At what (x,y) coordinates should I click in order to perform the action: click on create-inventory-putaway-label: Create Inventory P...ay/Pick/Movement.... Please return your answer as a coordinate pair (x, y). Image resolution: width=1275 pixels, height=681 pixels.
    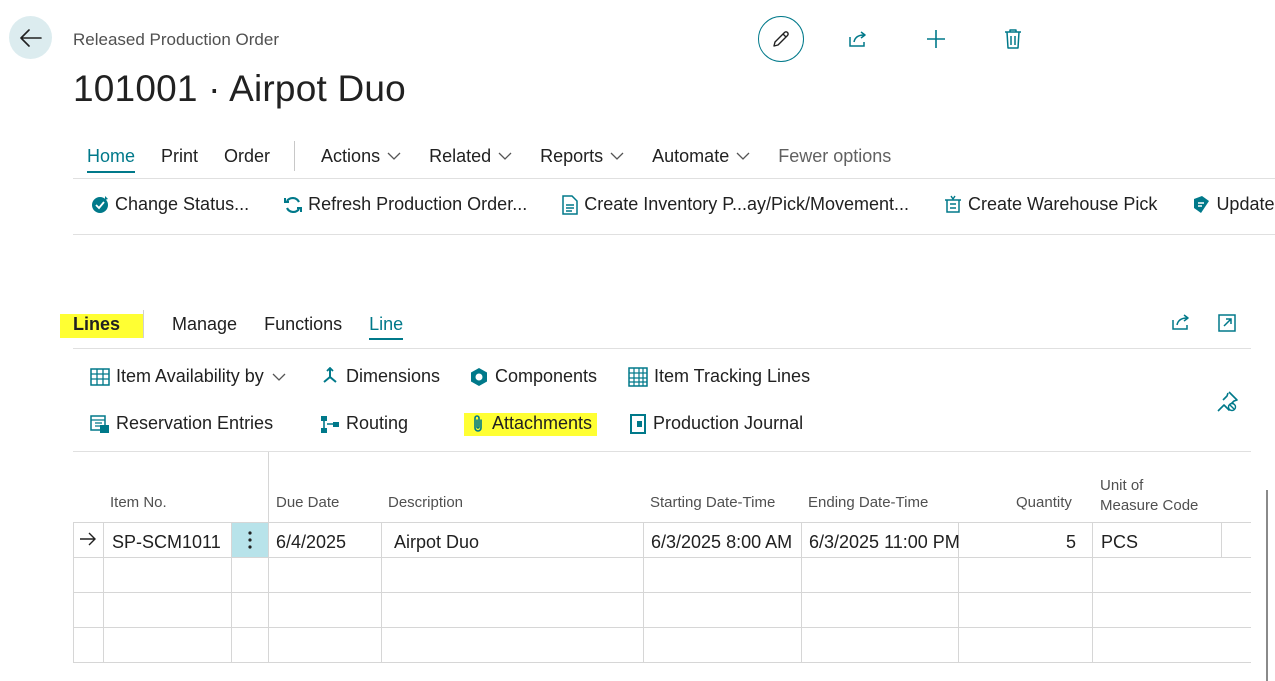
    Looking at the image, I should click on (747, 204).